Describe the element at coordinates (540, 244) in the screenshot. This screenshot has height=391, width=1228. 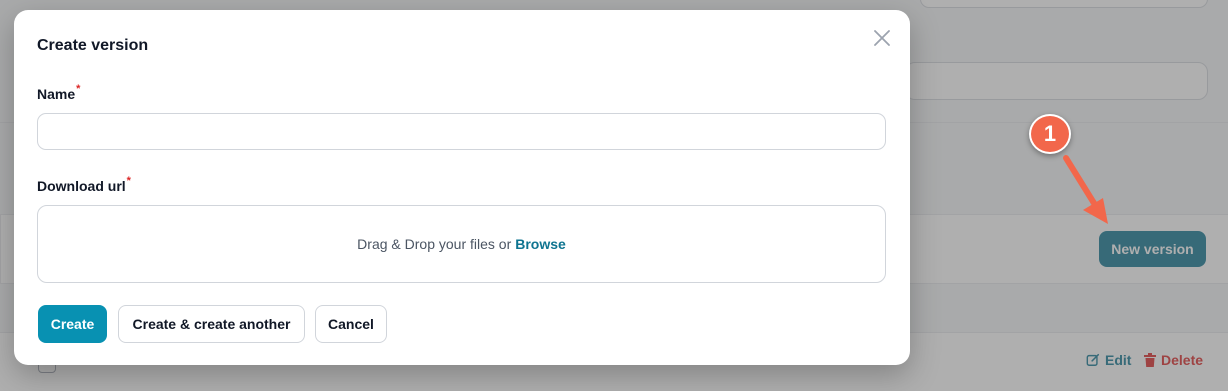
I see `browse-link: Browse` at that location.